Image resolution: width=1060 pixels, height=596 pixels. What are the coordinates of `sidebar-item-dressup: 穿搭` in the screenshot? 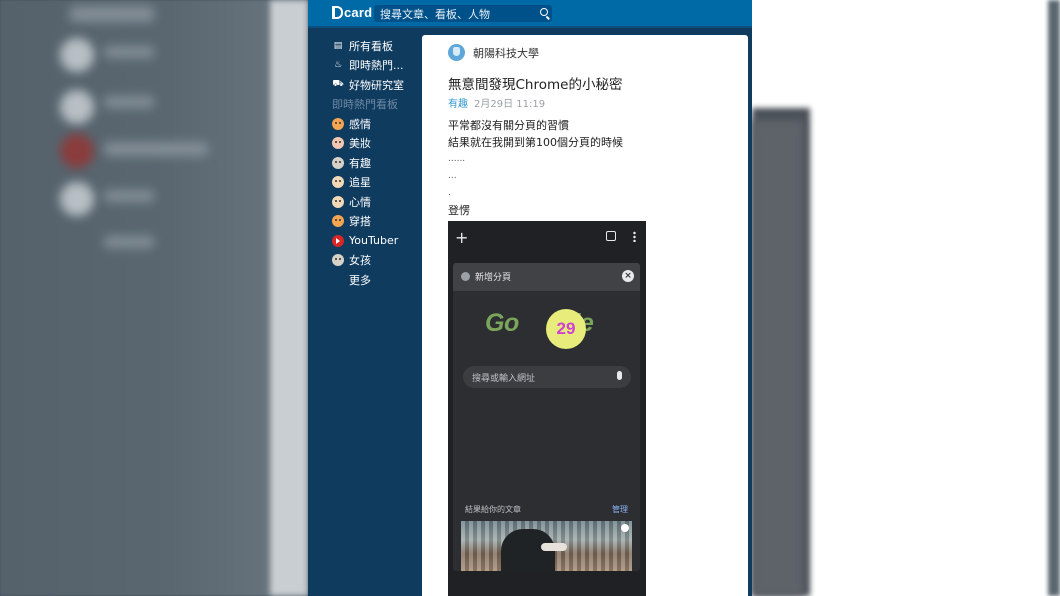 It's located at (375, 222).